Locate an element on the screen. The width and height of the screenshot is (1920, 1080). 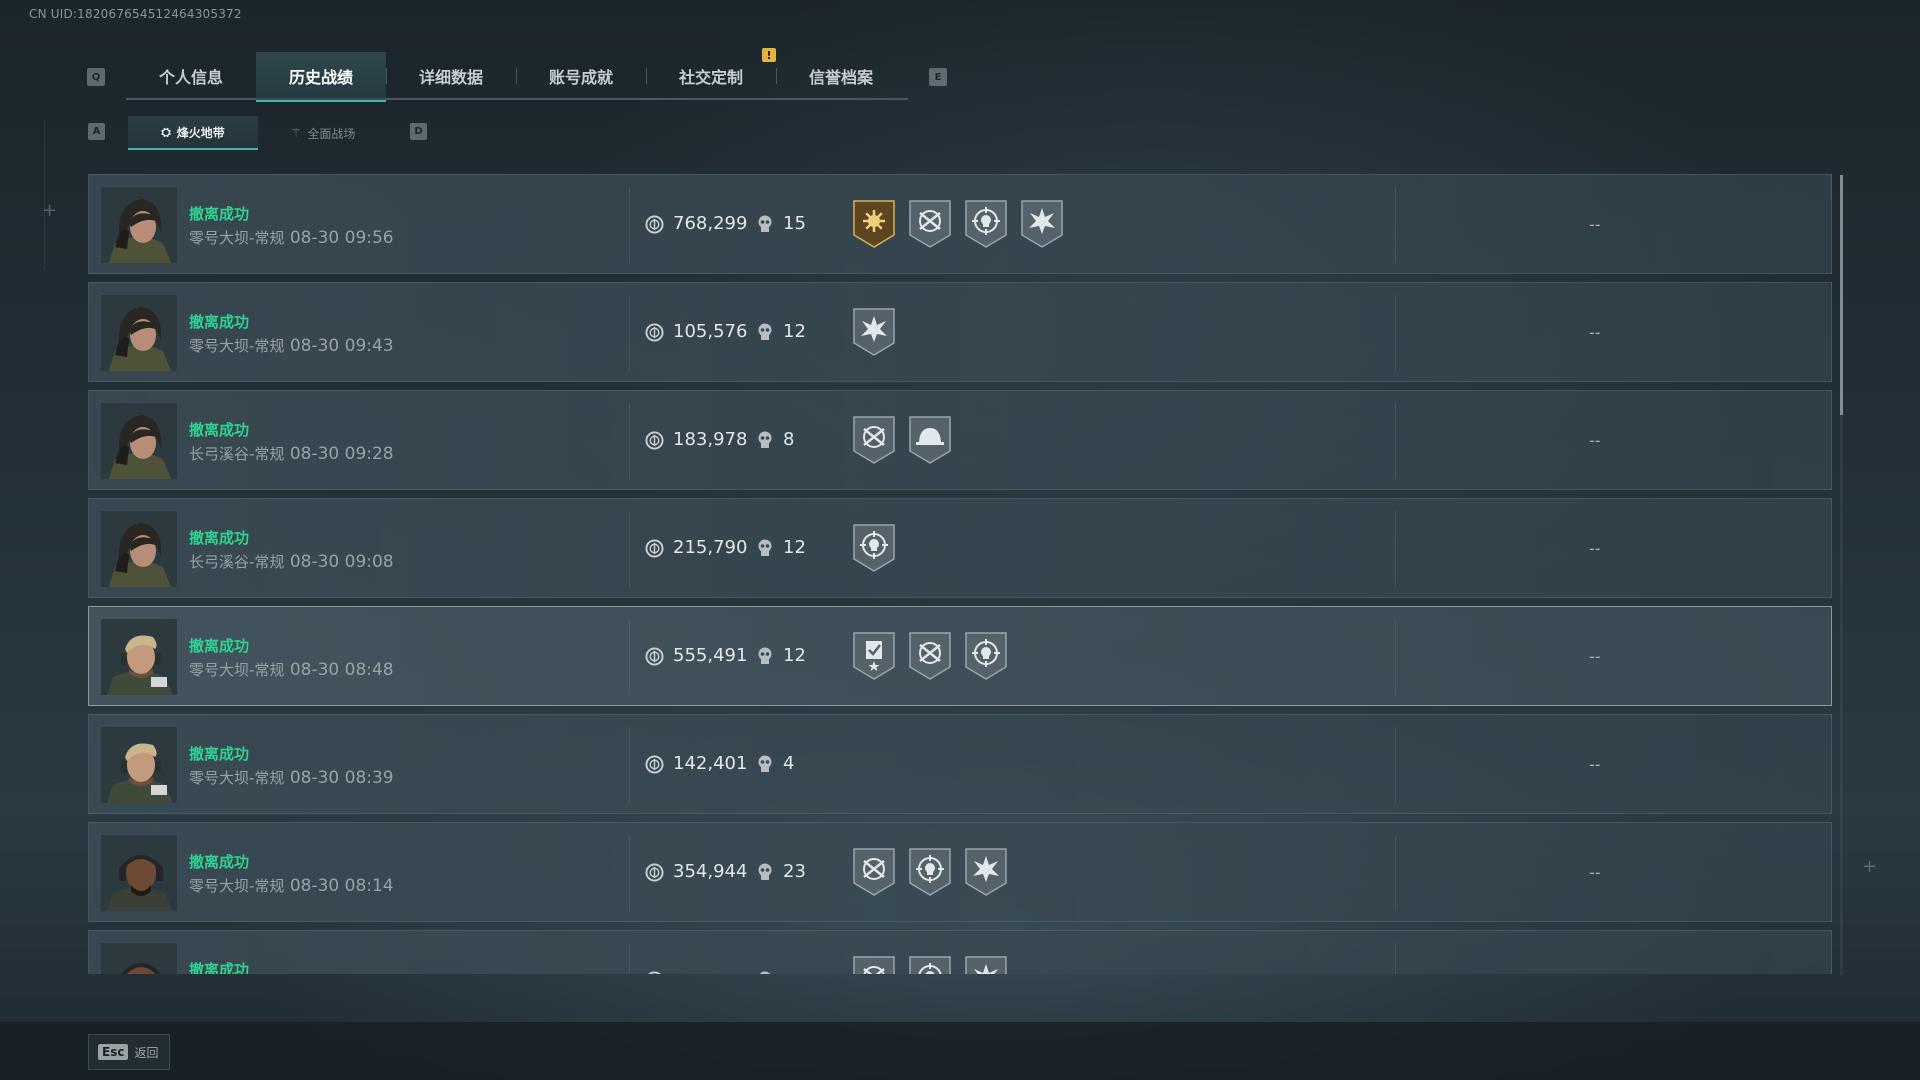
match-row: 撤离成功 零号大坝-常规 08-30 09:56 768,299 15 -- is located at coordinates (960, 224).